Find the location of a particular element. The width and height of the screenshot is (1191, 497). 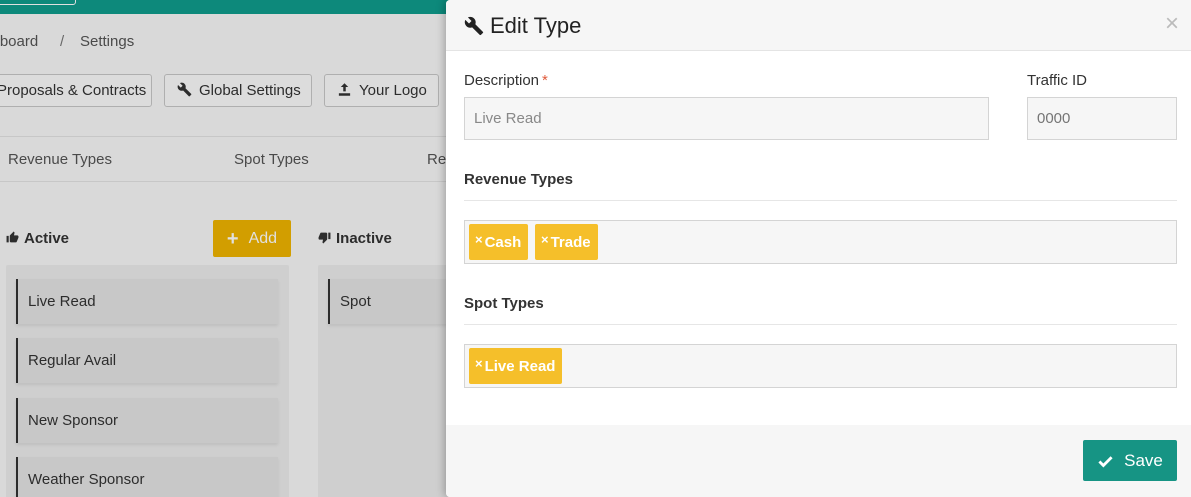

tag-live-read: × Live Read is located at coordinates (516, 366).